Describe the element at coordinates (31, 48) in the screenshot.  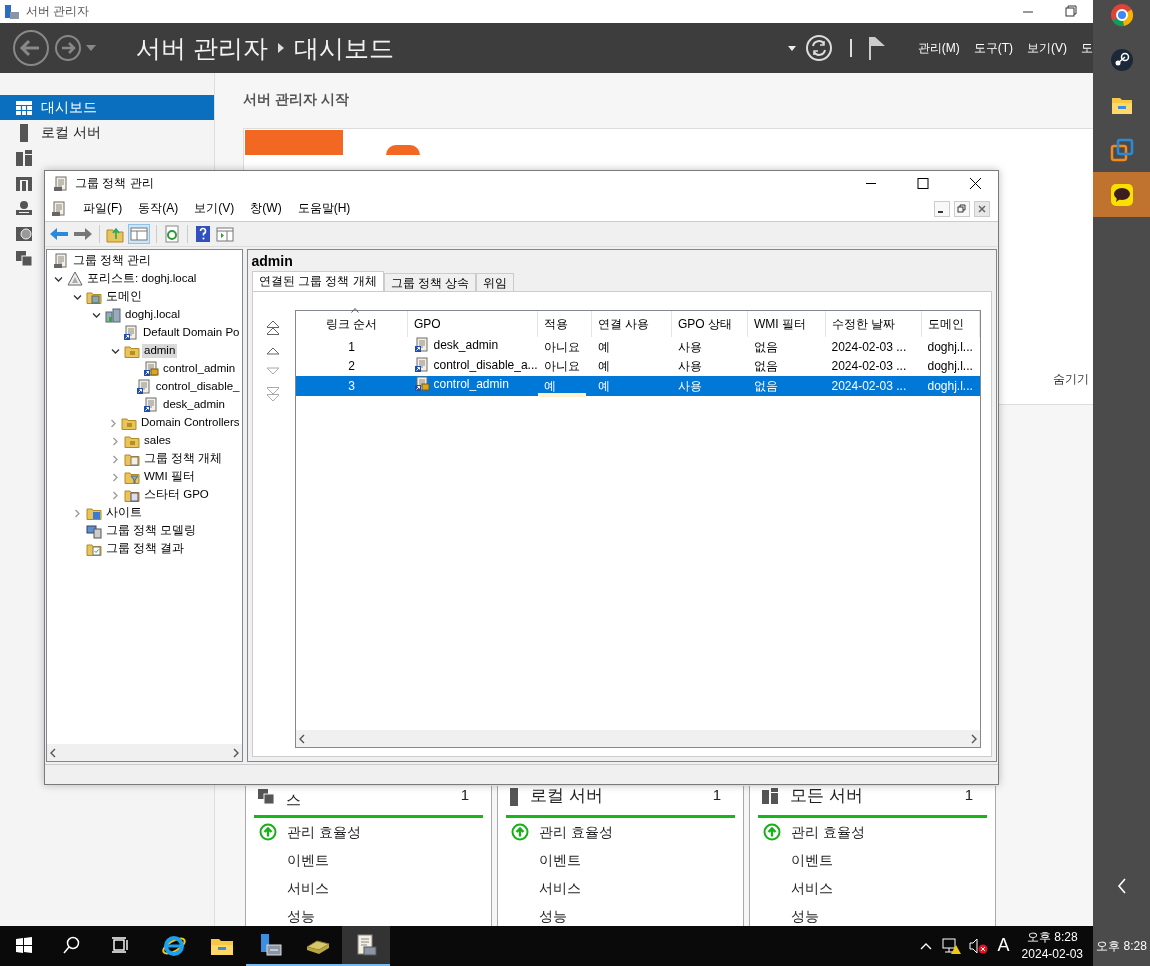
I see `back-button` at that location.